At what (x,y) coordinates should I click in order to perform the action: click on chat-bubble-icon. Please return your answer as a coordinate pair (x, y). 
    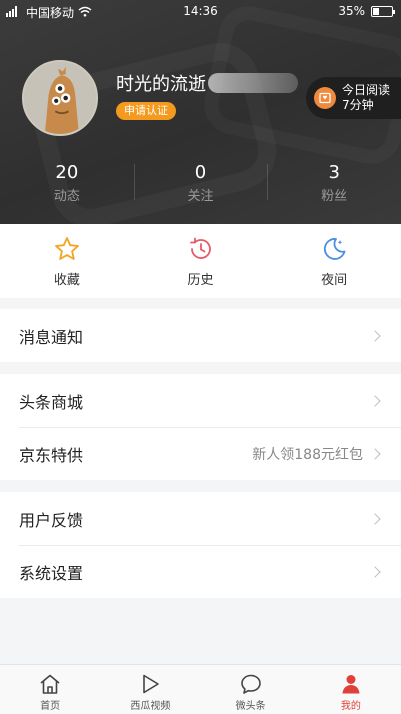
    Looking at the image, I should click on (250, 684).